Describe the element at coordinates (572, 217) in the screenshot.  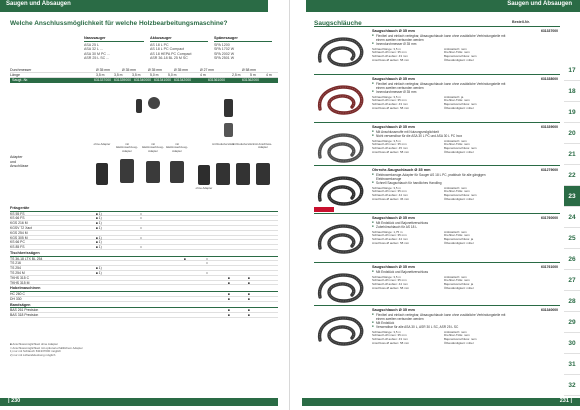
I see `chapter-tab-24: 24` at that location.